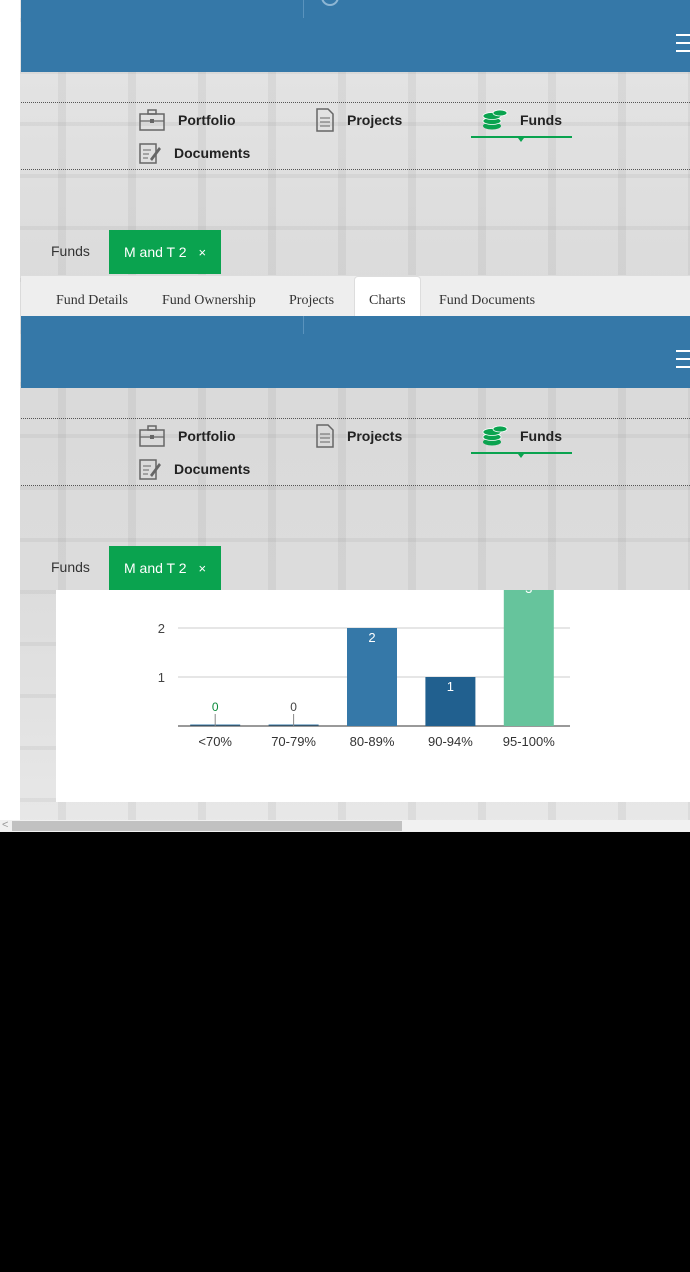 The width and height of the screenshot is (690, 1272). Describe the element at coordinates (364, 664) in the screenshot. I see `occupancy-bar-chart: 1 2 0 <70% 0 70-79% 2 80-89% 1 90-94% 3 95-100%` at that location.